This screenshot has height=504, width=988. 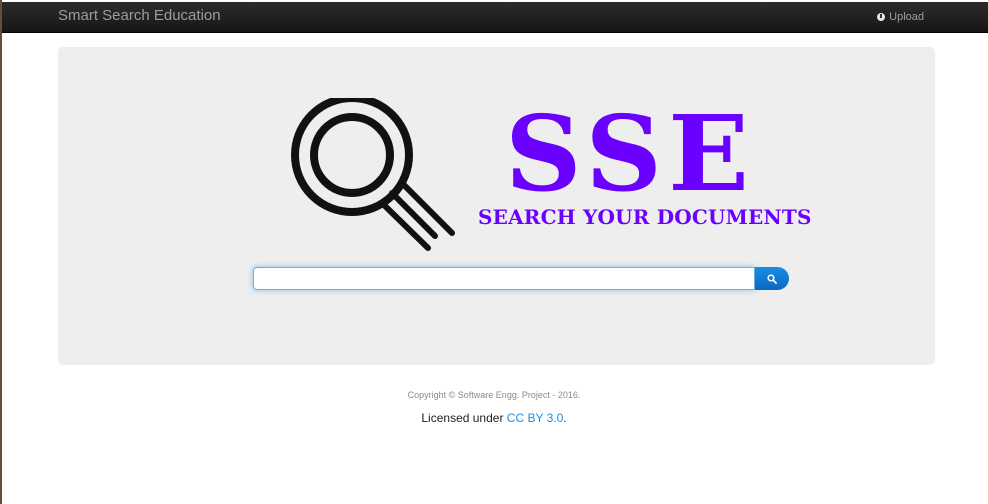 What do you see at coordinates (495, 17) in the screenshot?
I see `navbar: Smart Search Education Upload` at bounding box center [495, 17].